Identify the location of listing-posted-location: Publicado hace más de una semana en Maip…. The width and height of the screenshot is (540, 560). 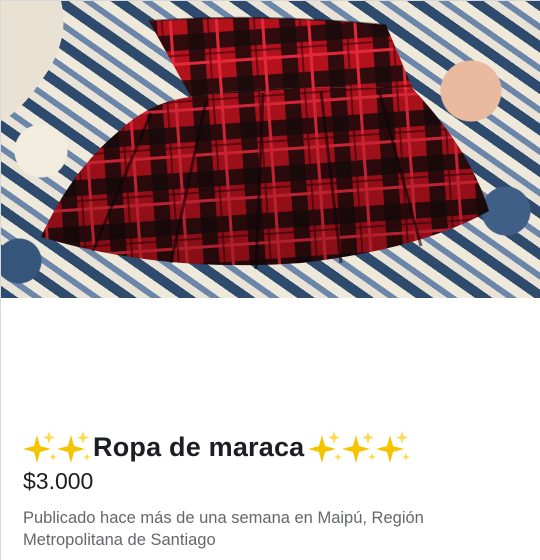
(223, 529).